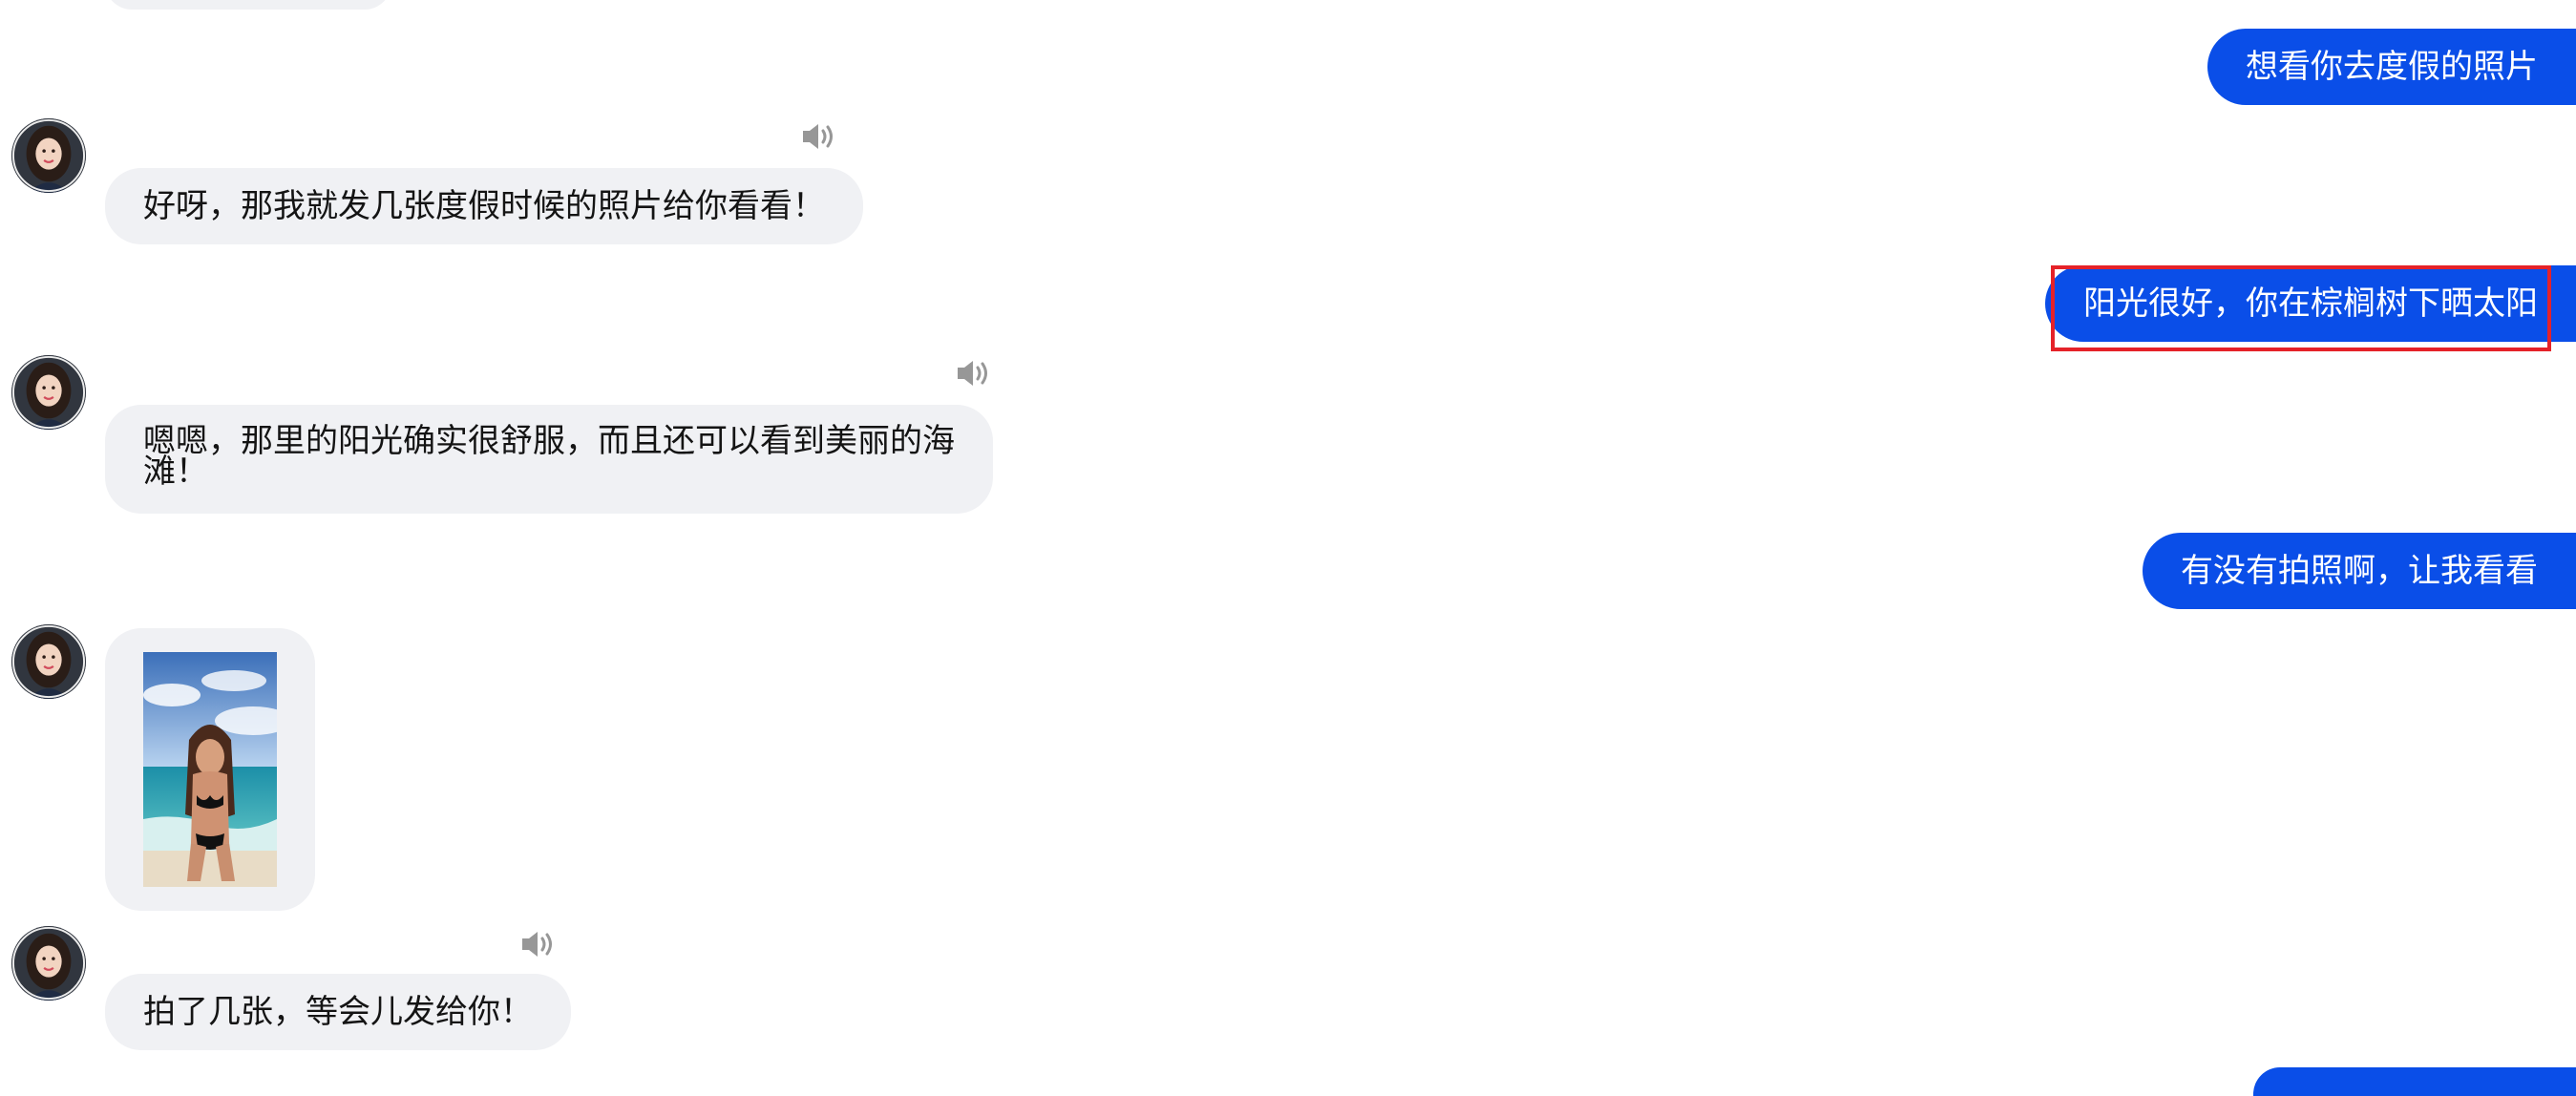 The height and width of the screenshot is (1096, 2576). I want to click on assistant-message-bubble: 好呀，那我就发几张度假时候的照片给你看看！, so click(484, 206).